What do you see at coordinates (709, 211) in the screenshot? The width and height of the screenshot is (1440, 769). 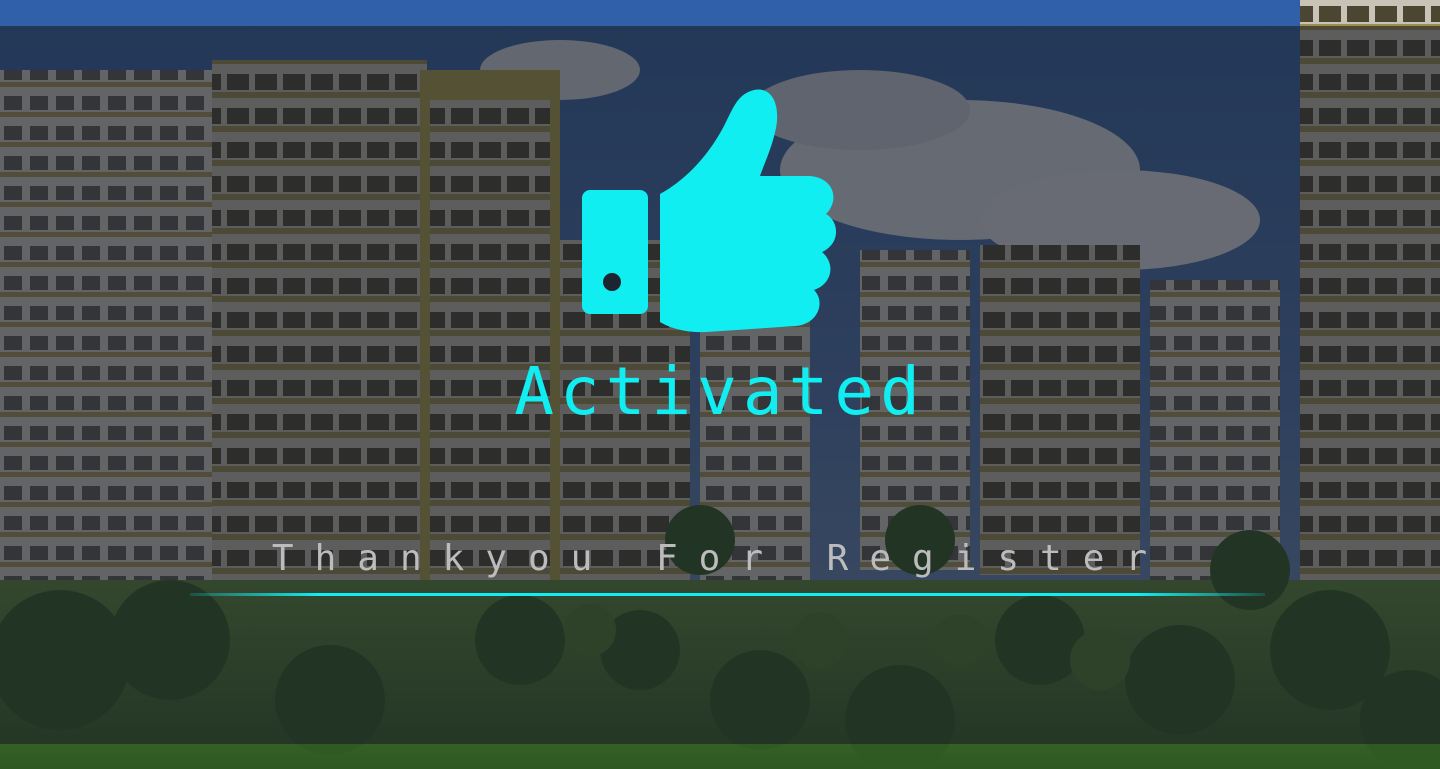 I see `thumbs-up-icon` at bounding box center [709, 211].